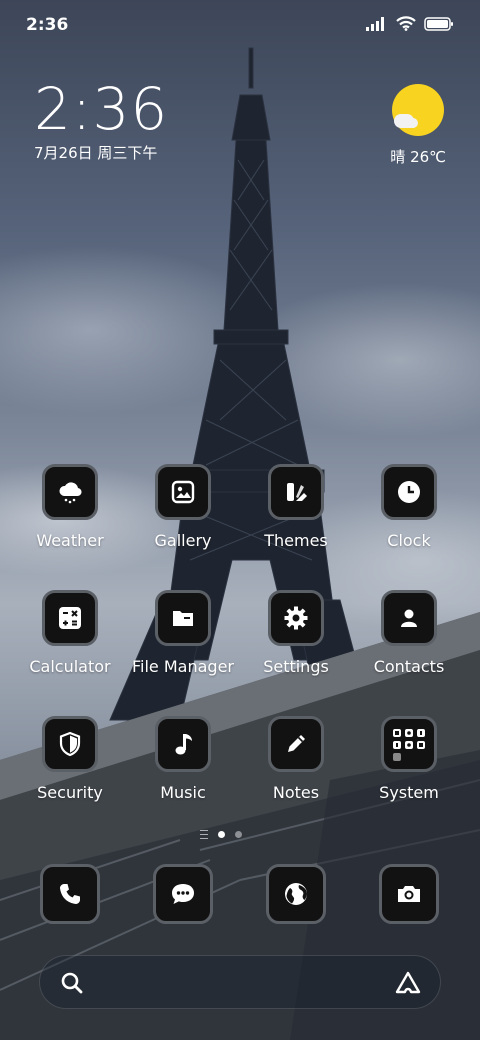 This screenshot has height=1040, width=480. I want to click on pencil-icon, so click(296, 744).